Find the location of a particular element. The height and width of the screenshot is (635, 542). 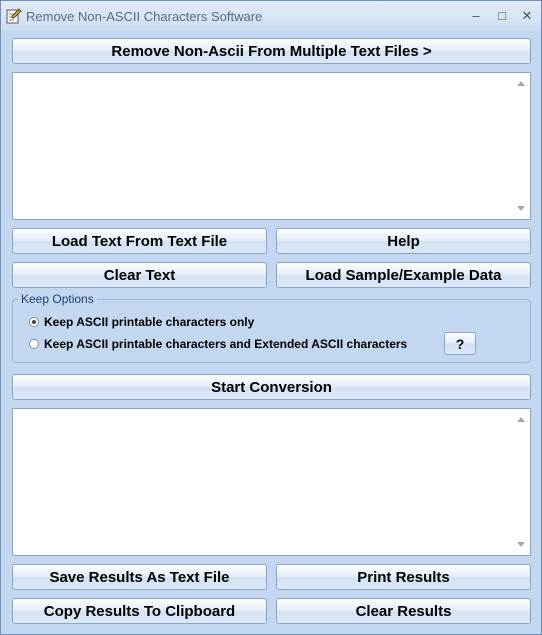

input-scrollbar is located at coordinates (521, 146).